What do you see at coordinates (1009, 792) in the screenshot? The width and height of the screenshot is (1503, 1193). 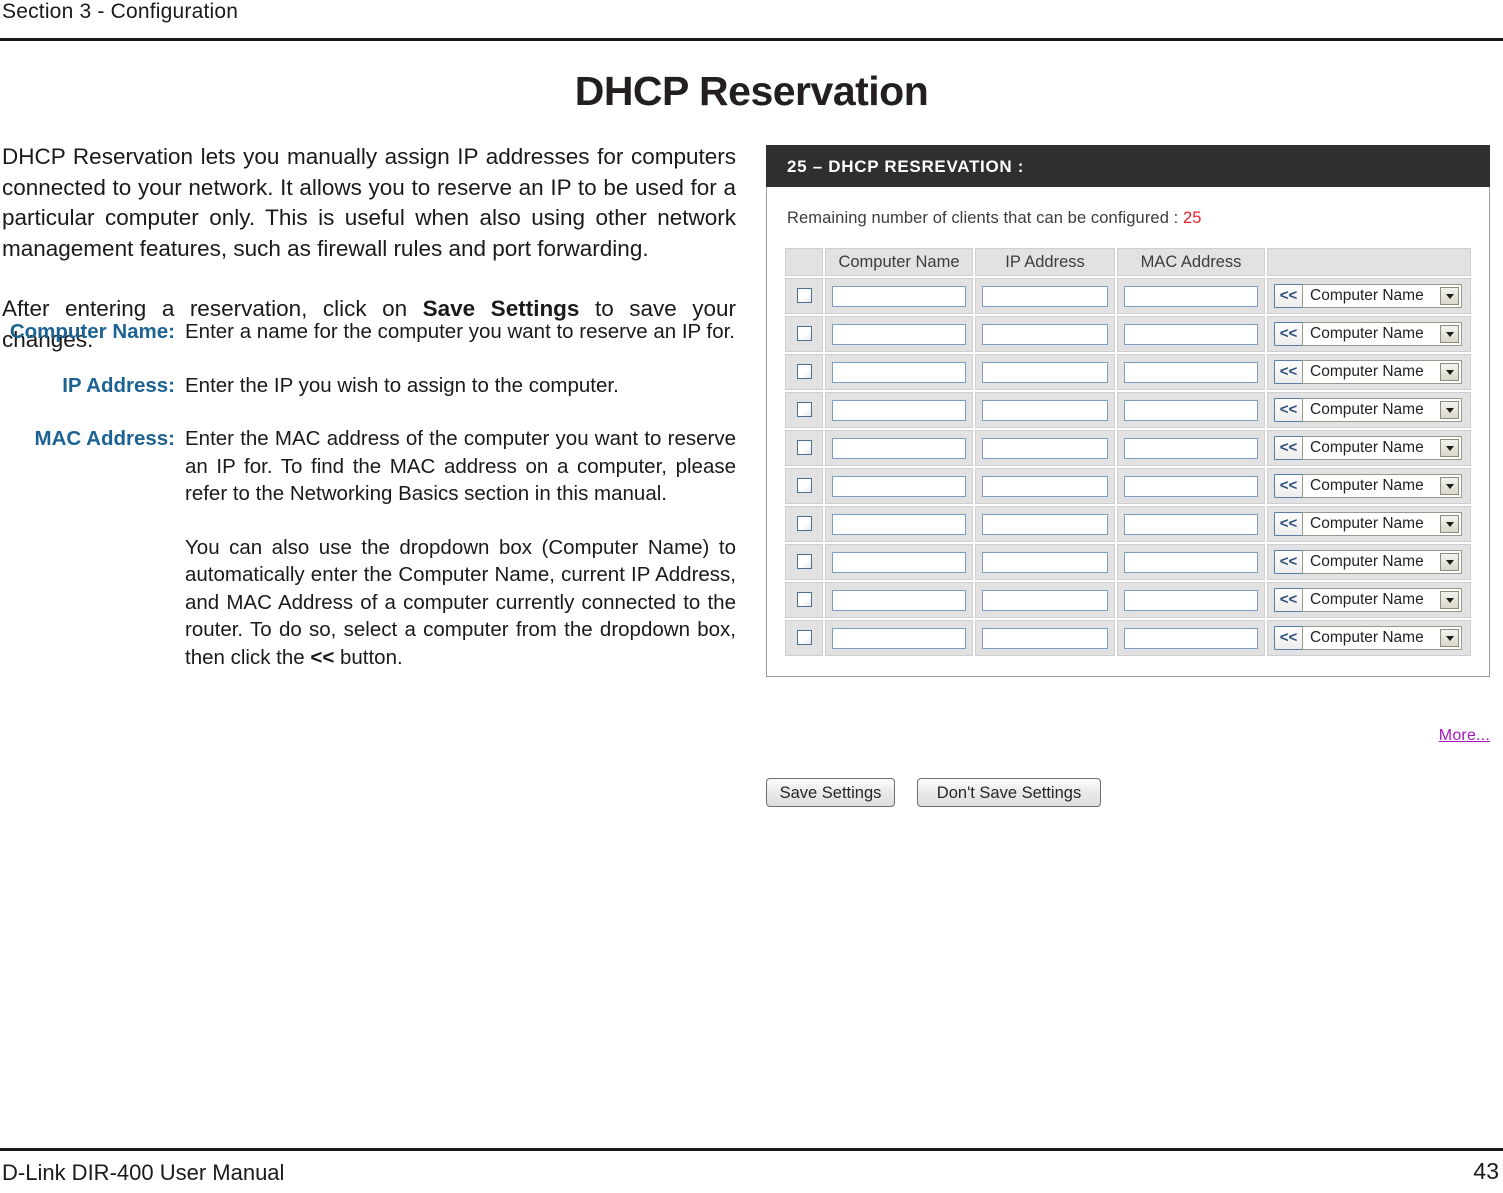 I see `dont-save-settings-button: Don't Save Settings` at bounding box center [1009, 792].